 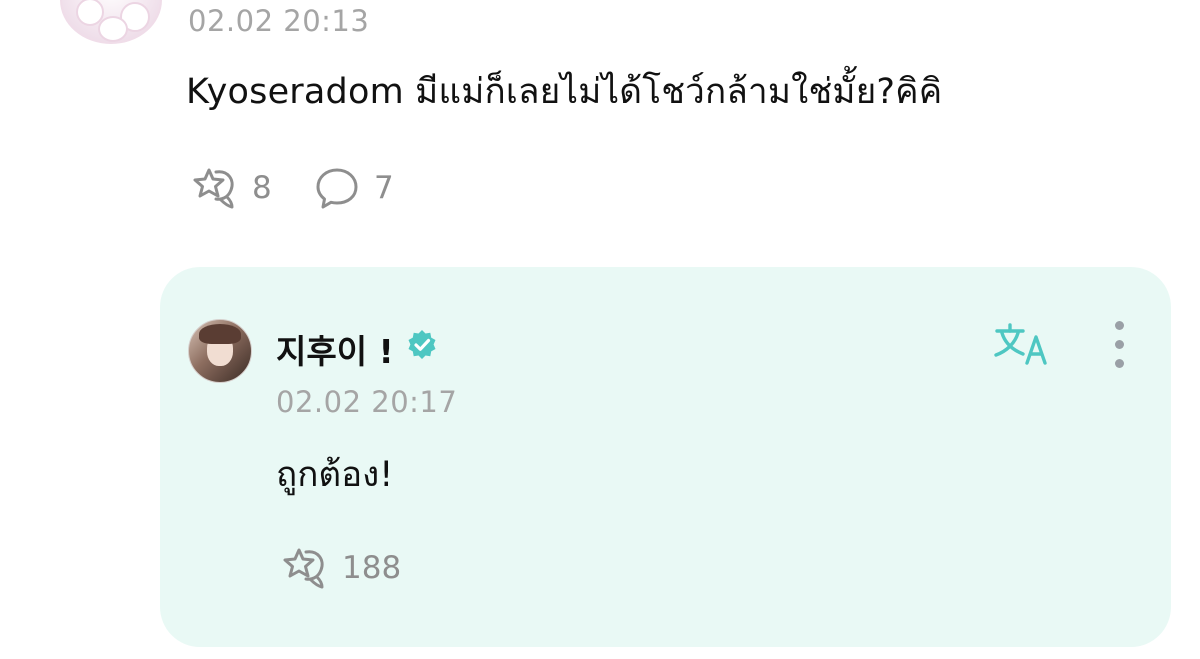 I want to click on like-button: 8, so click(x=230, y=188).